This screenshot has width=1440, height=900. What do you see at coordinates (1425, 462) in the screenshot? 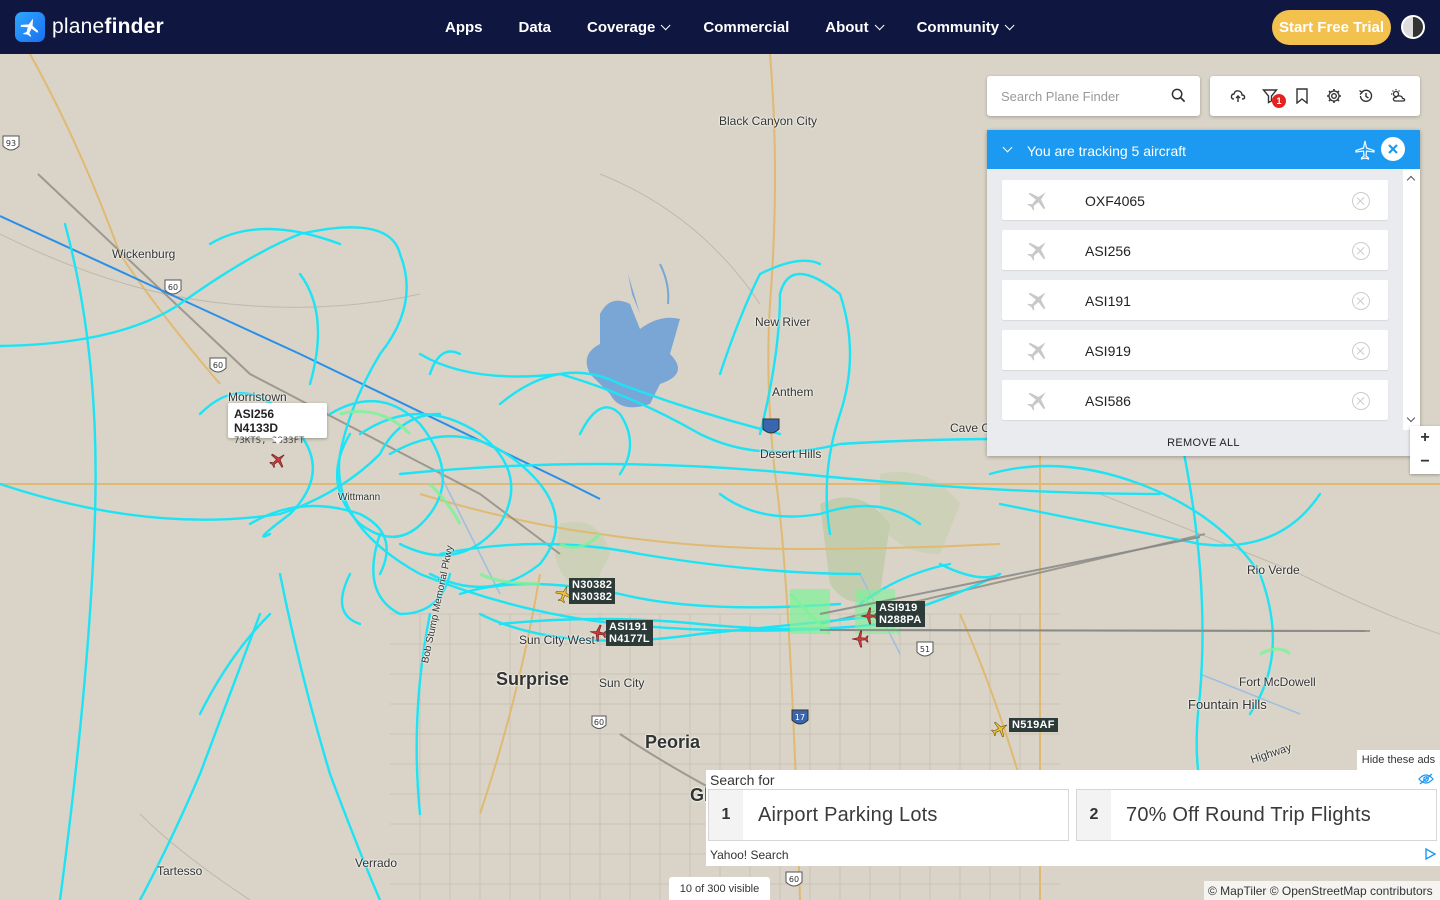
I see `zoom-out-button: −` at bounding box center [1425, 462].